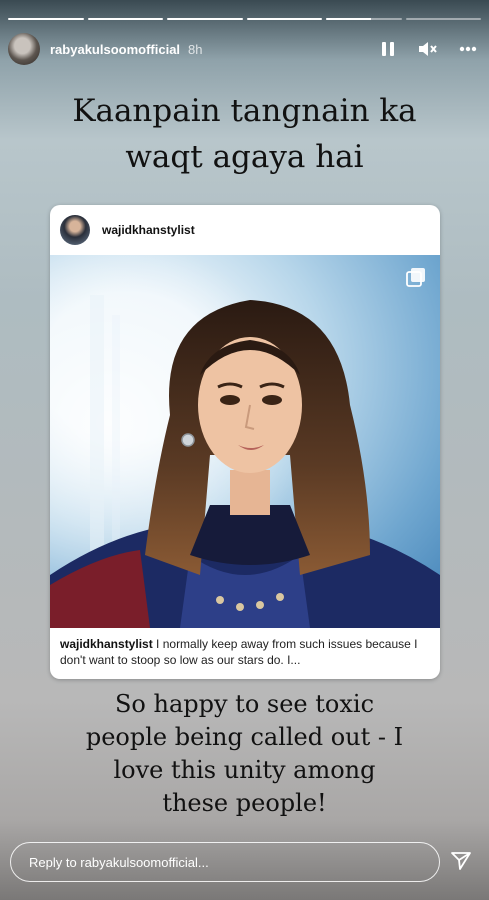 Image resolution: width=489 pixels, height=900 pixels. I want to click on send-icon, so click(461, 861).